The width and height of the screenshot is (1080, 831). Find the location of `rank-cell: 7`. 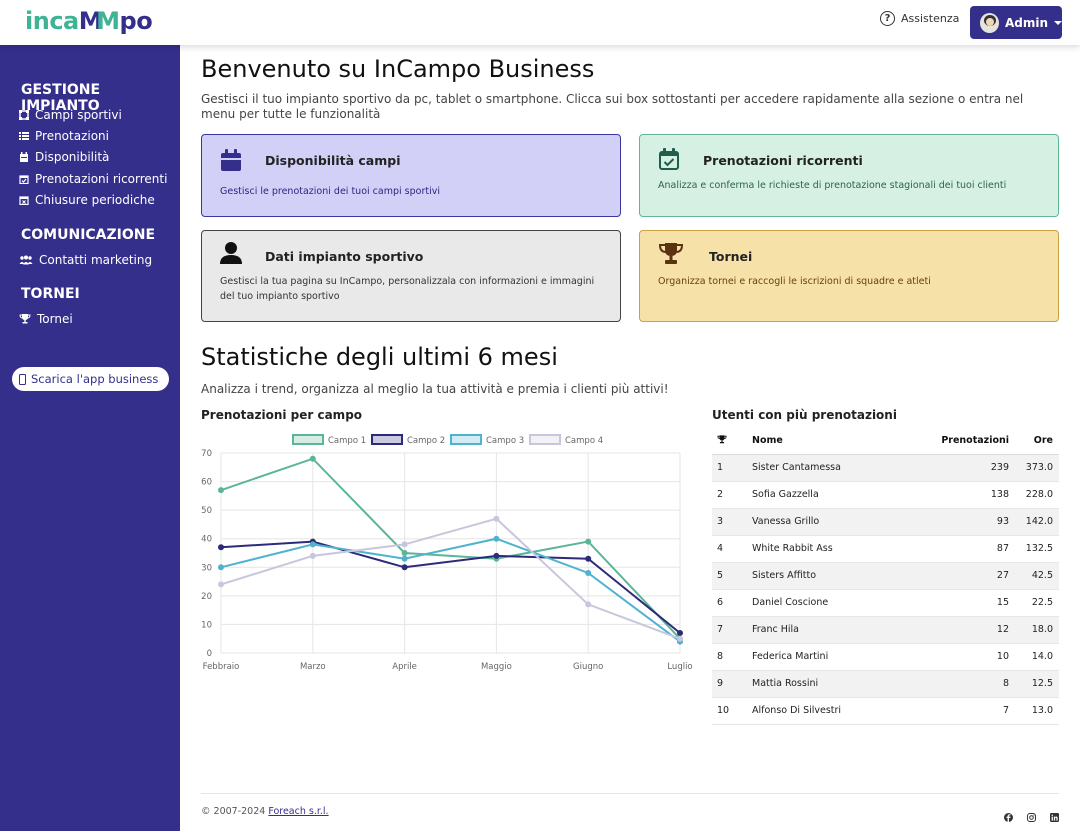

rank-cell: 7 is located at coordinates (732, 630).